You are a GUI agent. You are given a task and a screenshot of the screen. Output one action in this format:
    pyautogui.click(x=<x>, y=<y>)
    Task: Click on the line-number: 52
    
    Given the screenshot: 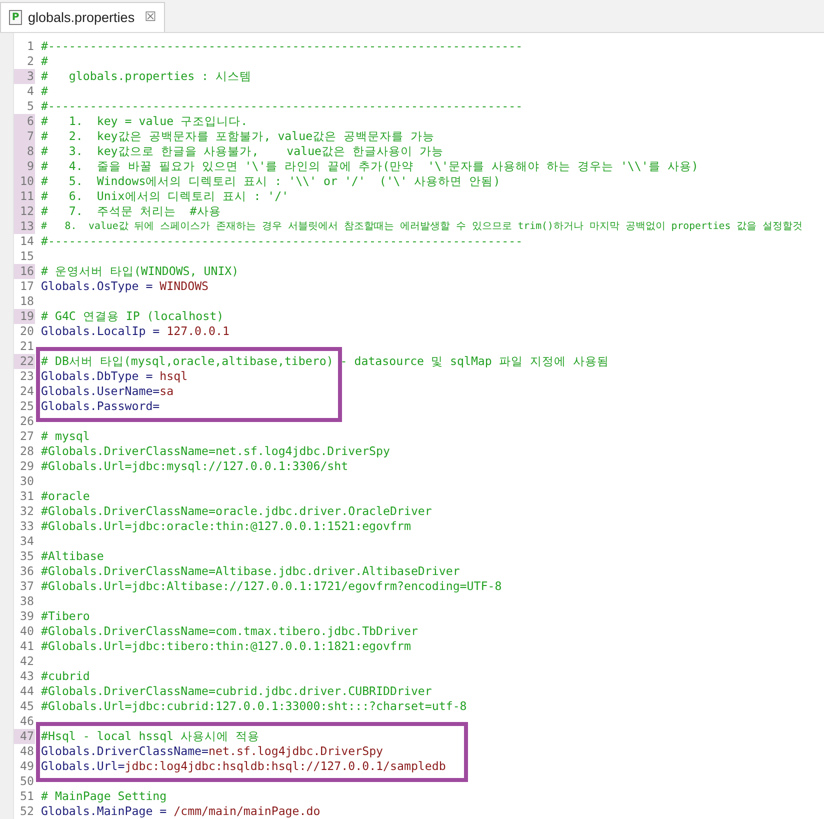 What is the action you would take?
    pyautogui.click(x=27, y=811)
    